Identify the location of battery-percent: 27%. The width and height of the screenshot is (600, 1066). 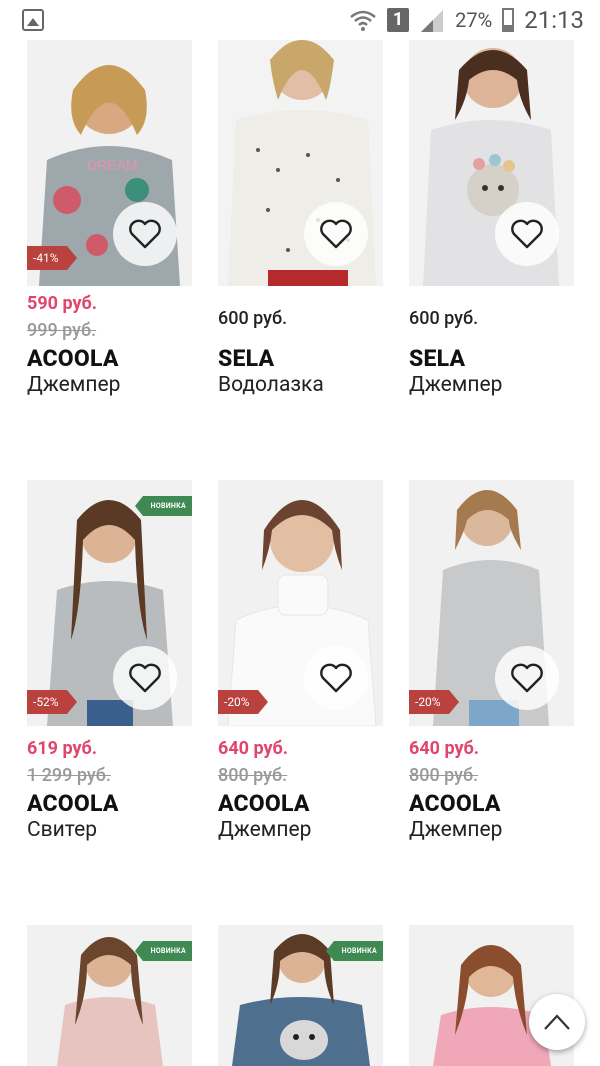
(474, 20).